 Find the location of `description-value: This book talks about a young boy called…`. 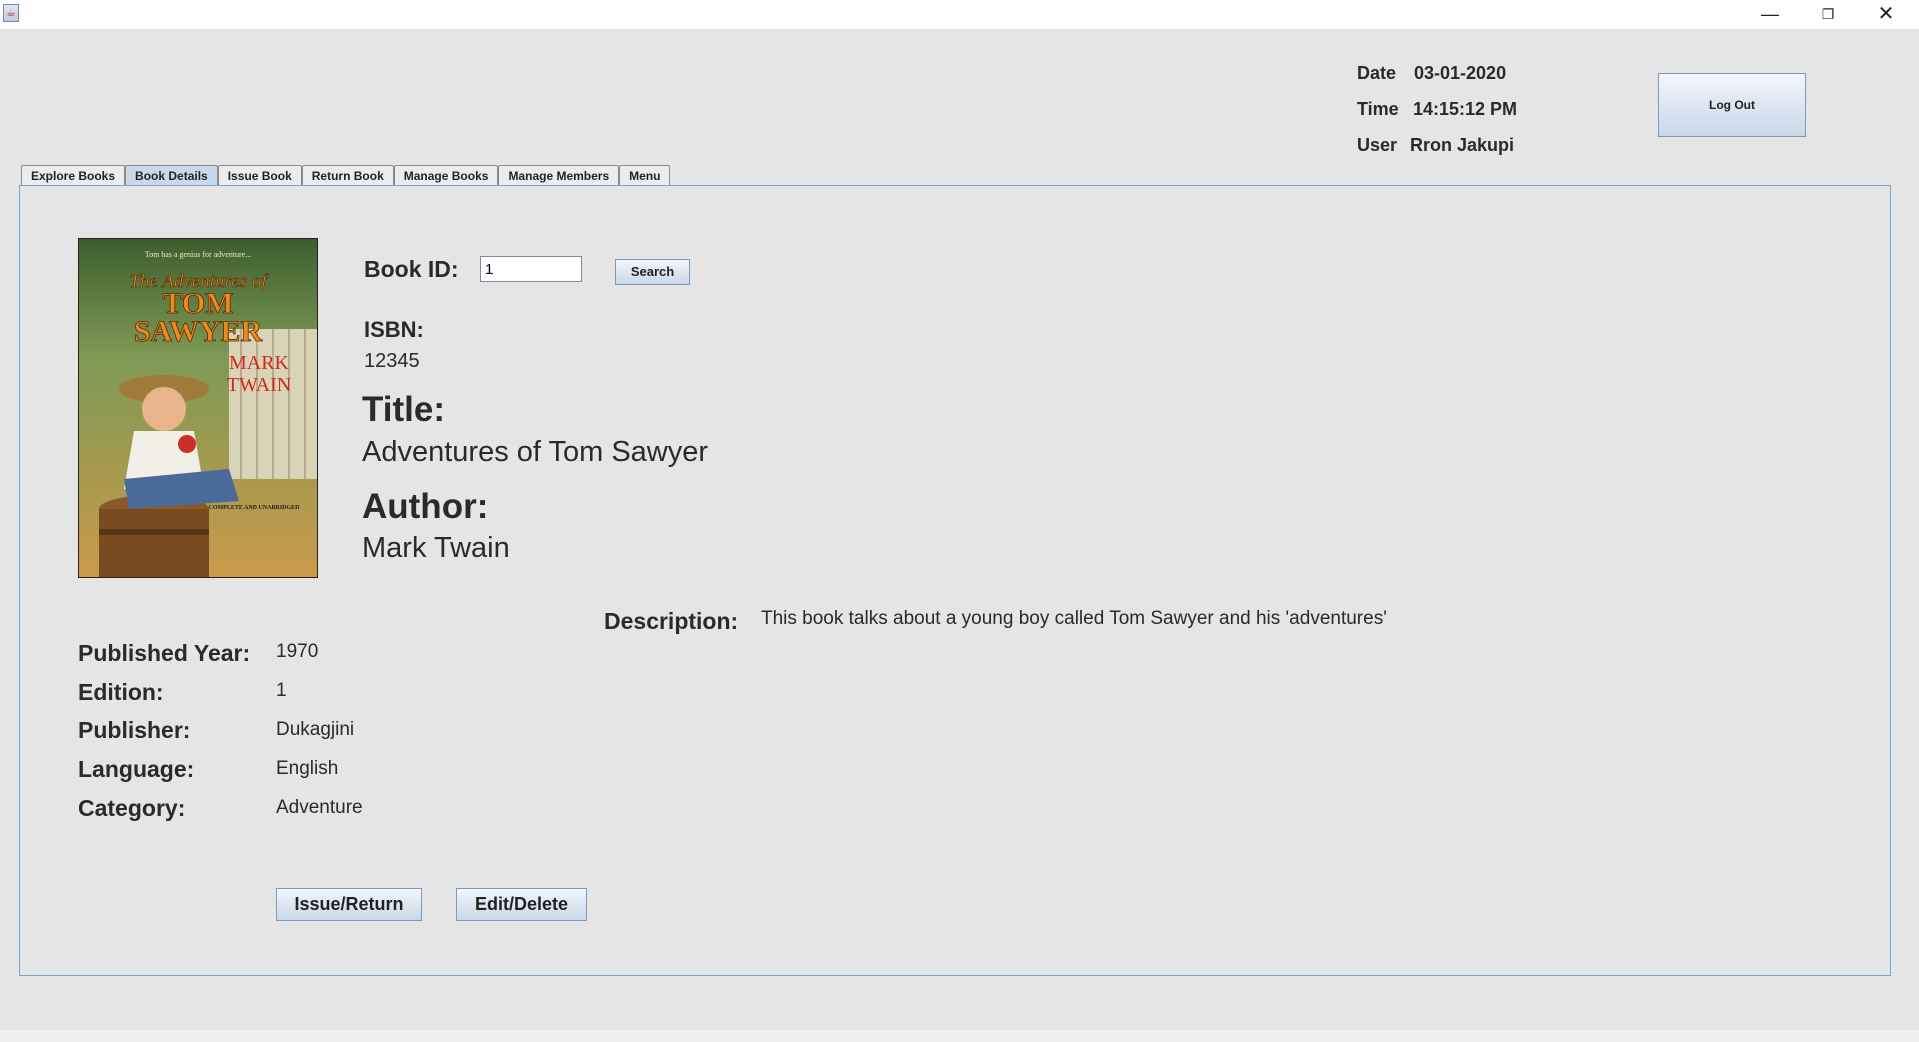

description-value: This book talks about a young boy called… is located at coordinates (1074, 618).